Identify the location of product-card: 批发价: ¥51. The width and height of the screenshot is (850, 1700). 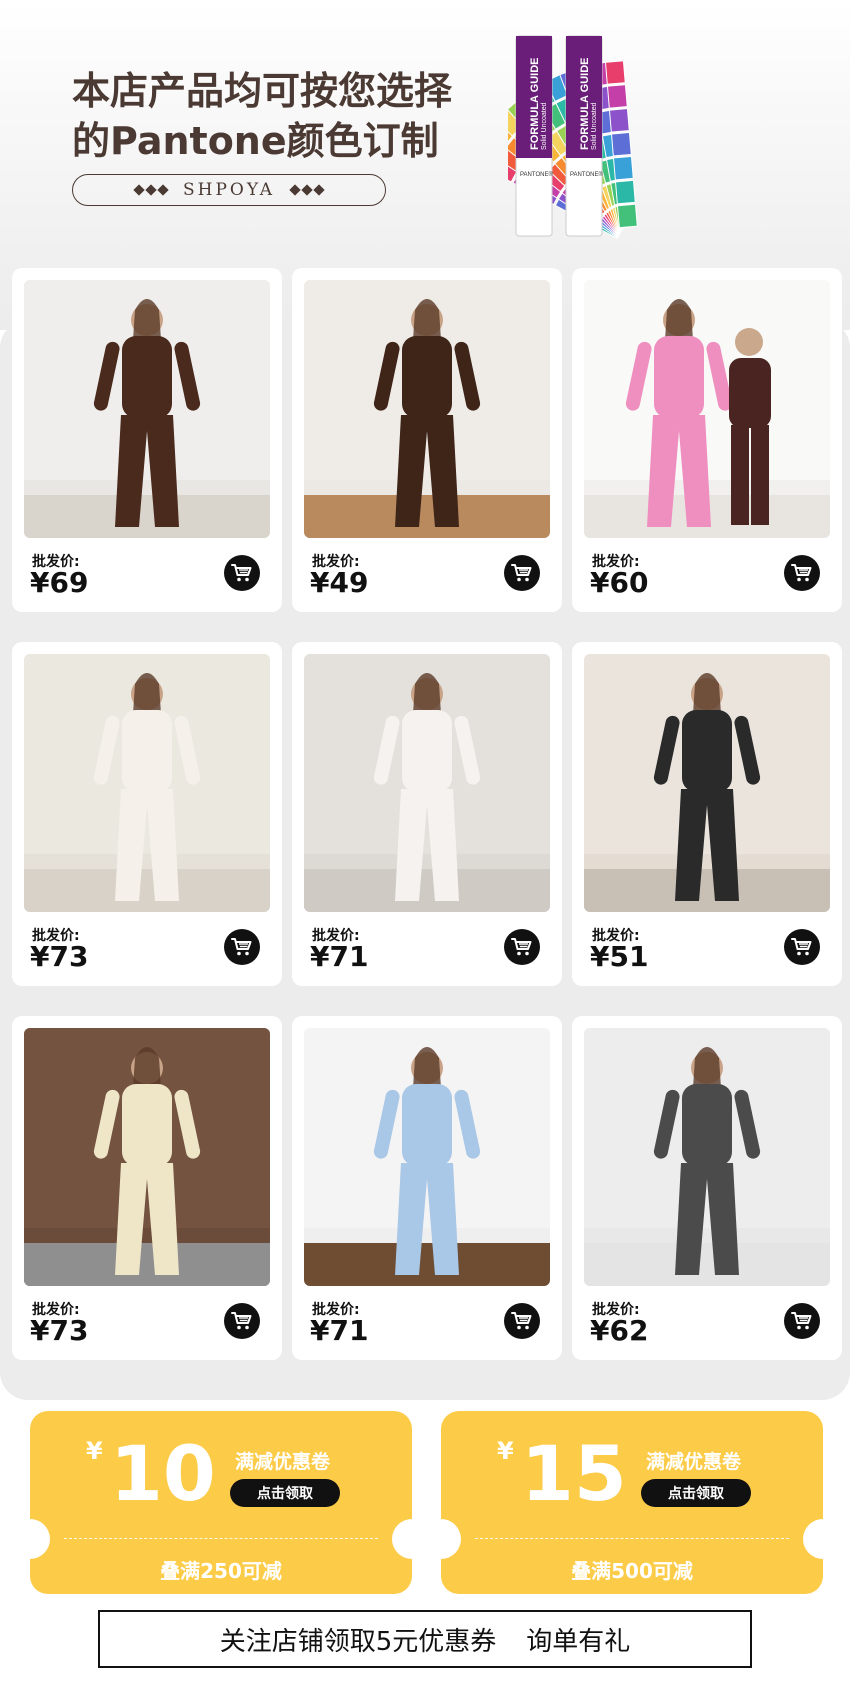
(707, 814).